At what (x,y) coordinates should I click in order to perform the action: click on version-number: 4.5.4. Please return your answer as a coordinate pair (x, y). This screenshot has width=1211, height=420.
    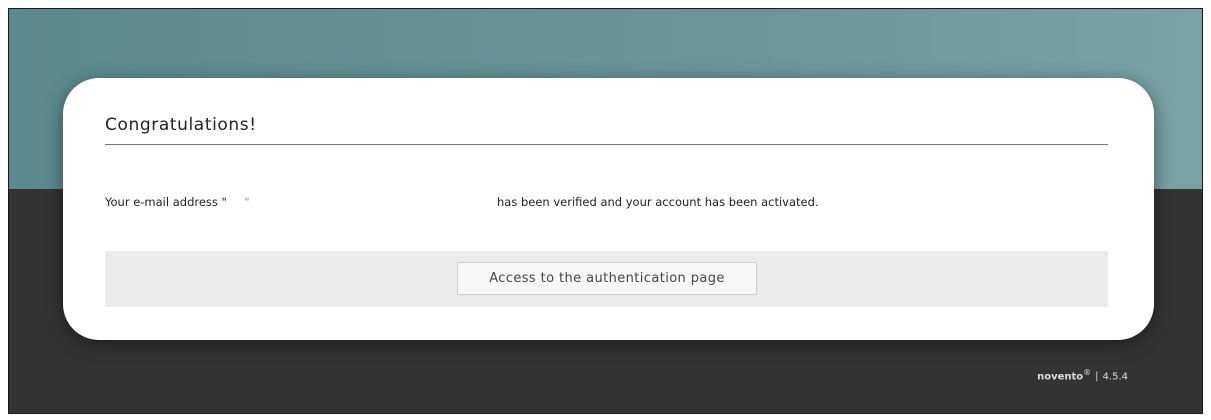
    Looking at the image, I should click on (1115, 377).